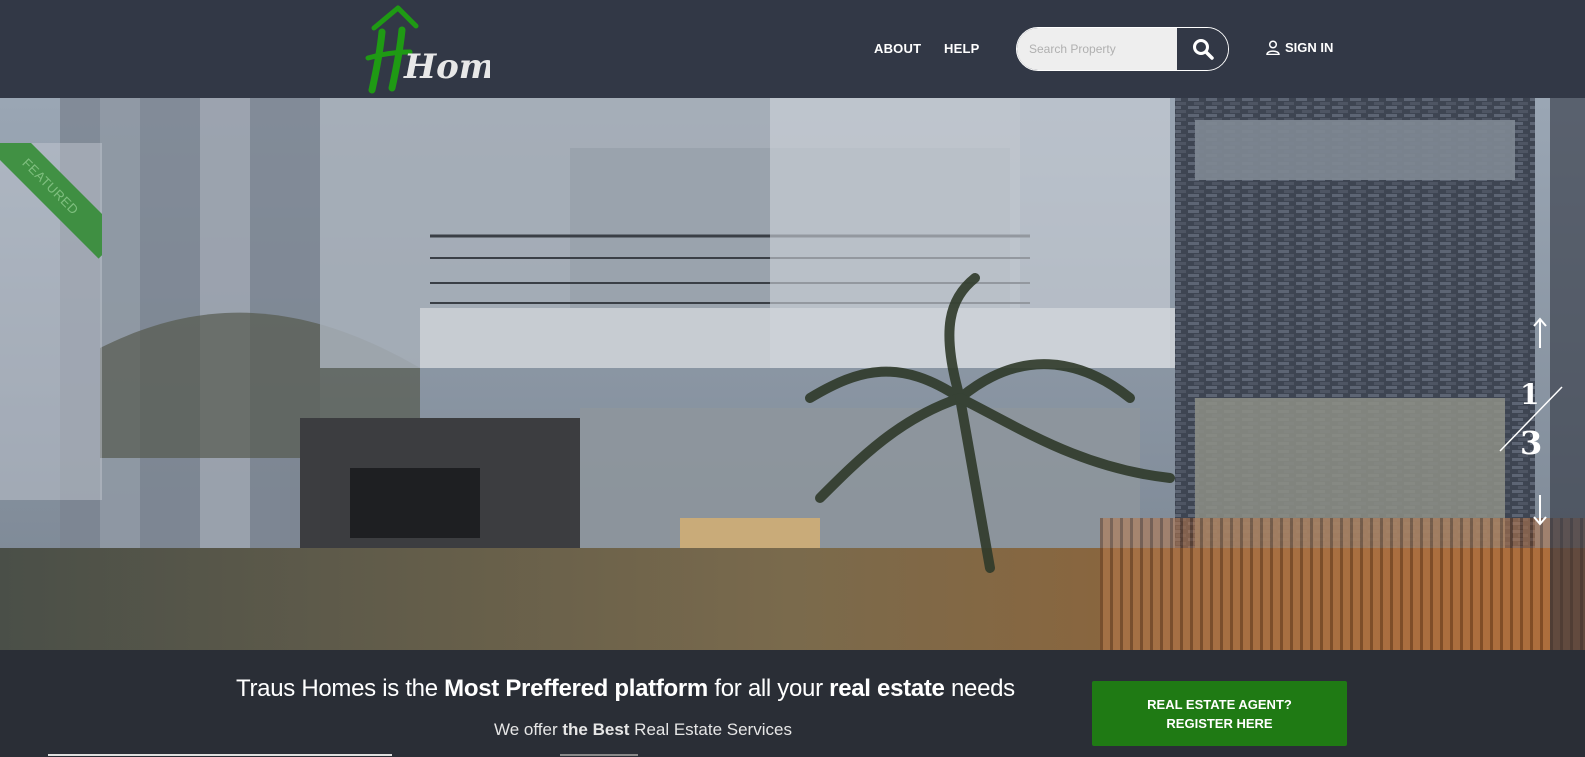 The width and height of the screenshot is (1585, 757). What do you see at coordinates (897, 48) in the screenshot?
I see `nav-about-link: ABOUT` at bounding box center [897, 48].